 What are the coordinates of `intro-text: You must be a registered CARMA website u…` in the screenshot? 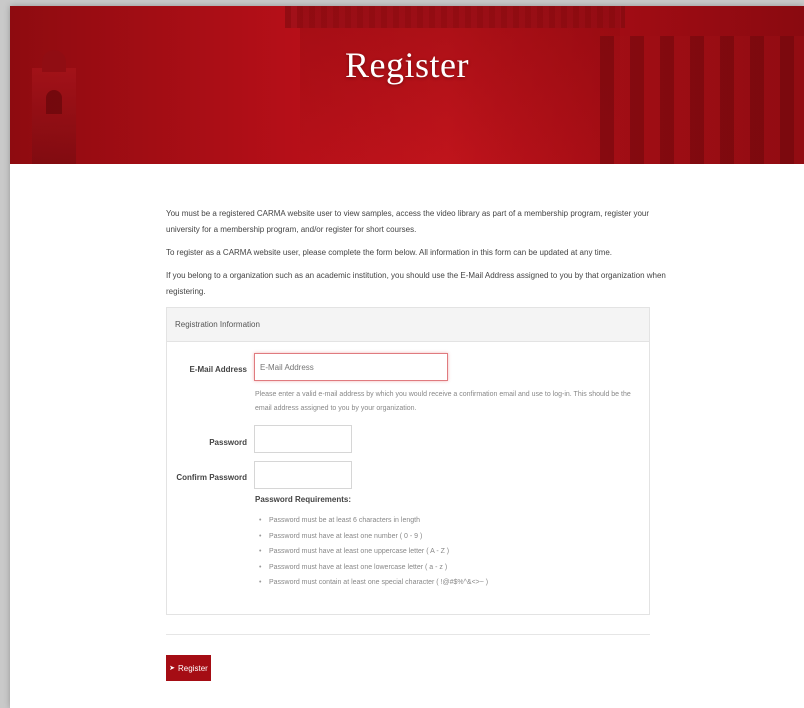 It's located at (416, 256).